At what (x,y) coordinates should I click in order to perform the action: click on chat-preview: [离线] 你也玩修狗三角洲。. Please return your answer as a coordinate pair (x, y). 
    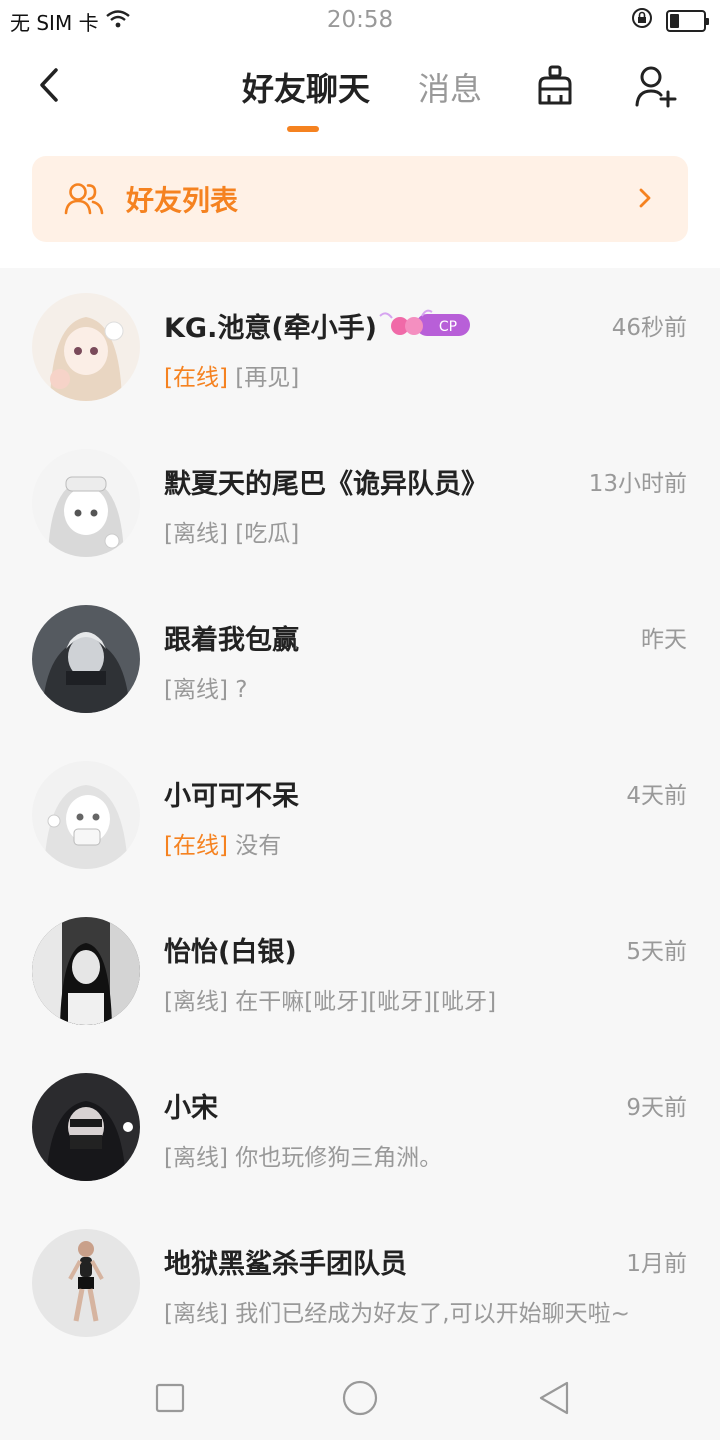
    Looking at the image, I should click on (303, 1155).